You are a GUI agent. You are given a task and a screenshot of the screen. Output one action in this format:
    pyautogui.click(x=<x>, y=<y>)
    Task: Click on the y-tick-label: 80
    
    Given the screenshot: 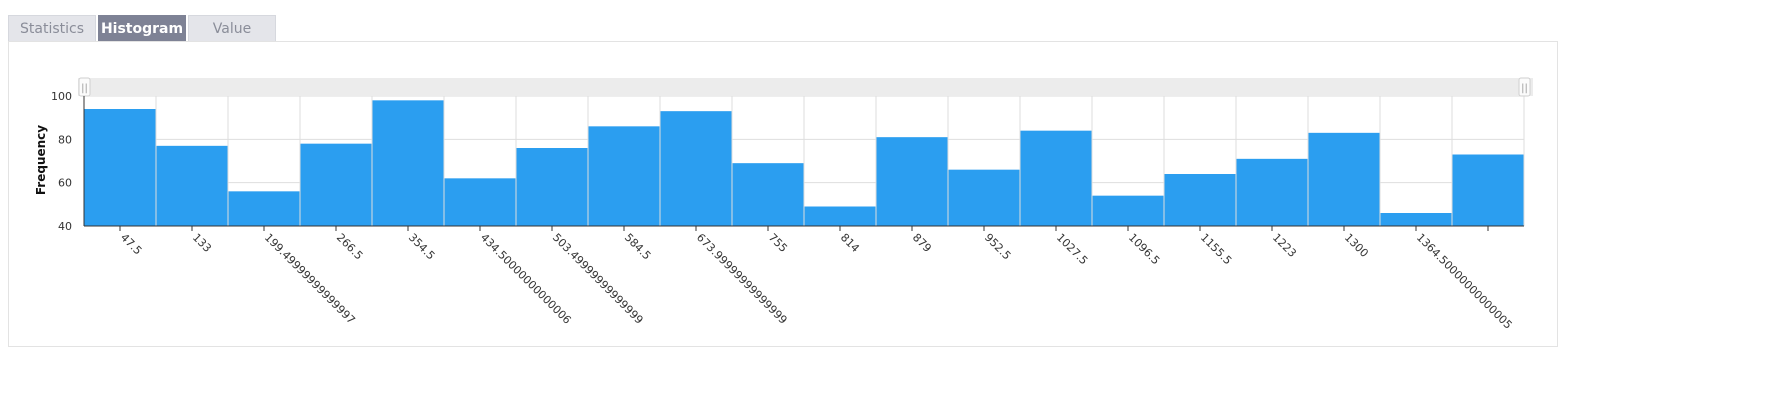 What is the action you would take?
    pyautogui.click(x=65, y=139)
    